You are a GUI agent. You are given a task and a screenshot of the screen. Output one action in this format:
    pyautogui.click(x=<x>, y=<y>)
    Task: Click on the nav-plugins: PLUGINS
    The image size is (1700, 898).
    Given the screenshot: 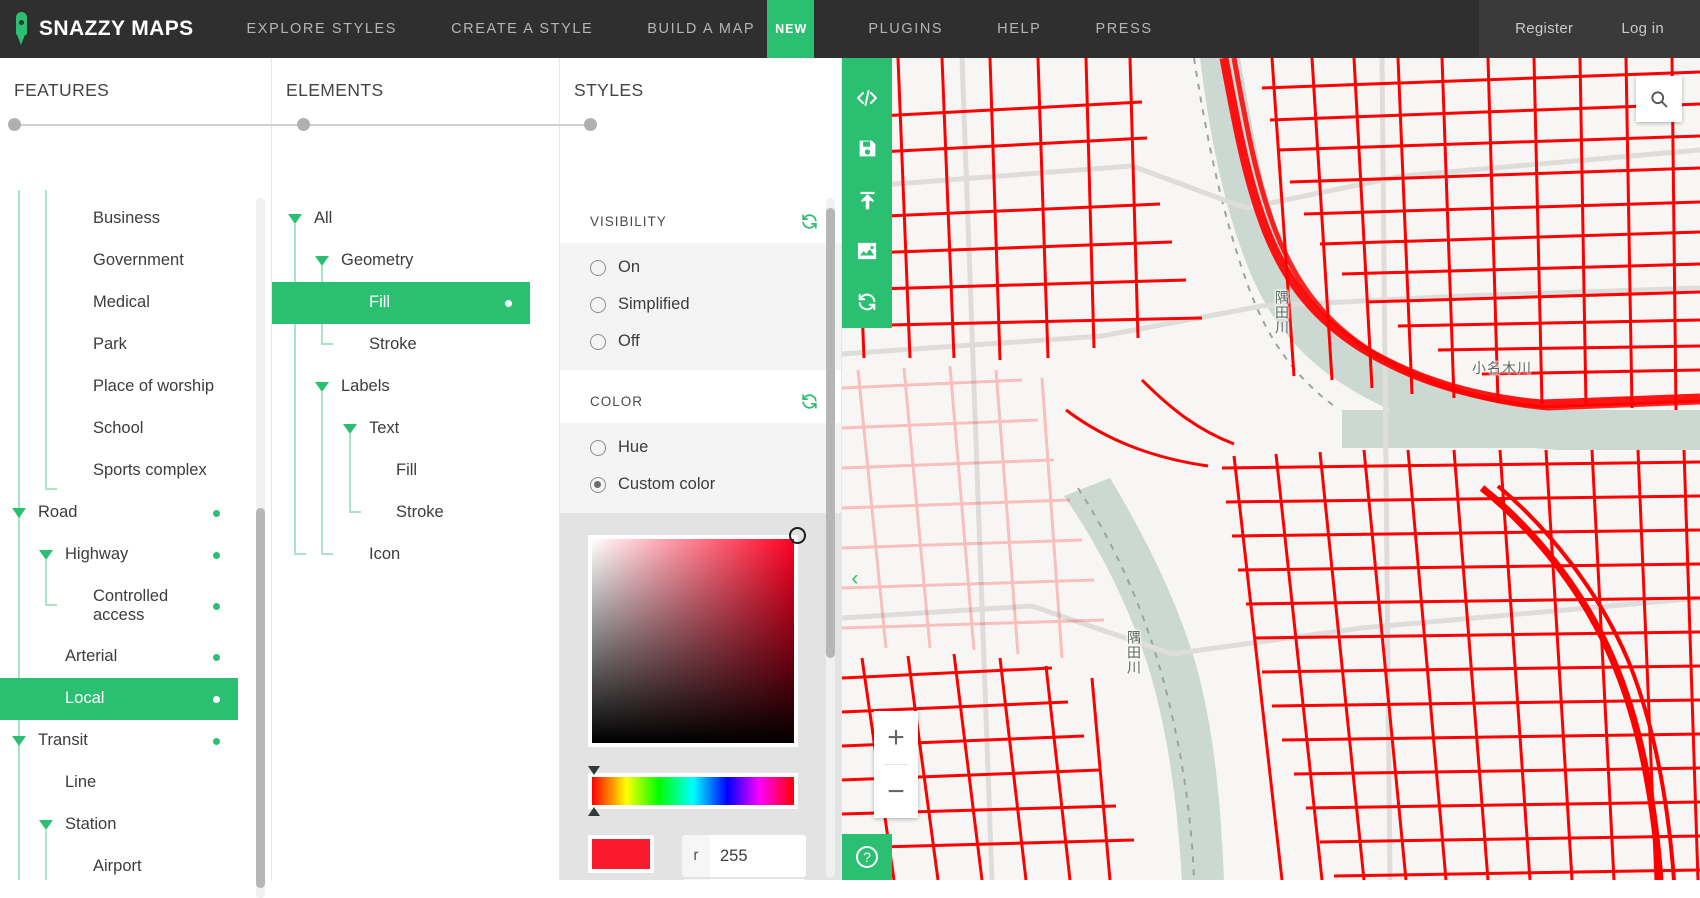 What is the action you would take?
    pyautogui.click(x=905, y=29)
    